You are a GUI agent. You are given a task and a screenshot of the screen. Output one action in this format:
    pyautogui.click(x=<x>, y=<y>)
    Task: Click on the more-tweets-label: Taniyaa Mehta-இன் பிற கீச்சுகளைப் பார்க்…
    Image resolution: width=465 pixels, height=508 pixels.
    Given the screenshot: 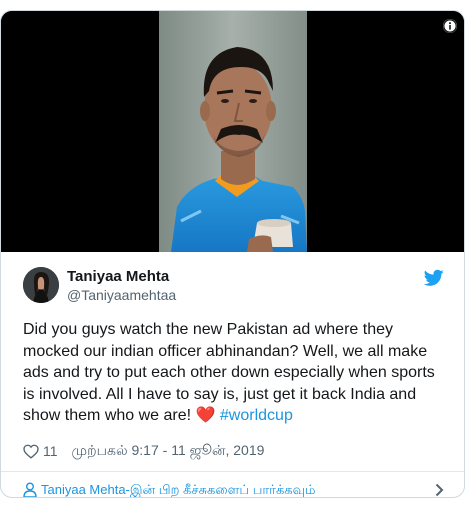 What is the action you would take?
    pyautogui.click(x=178, y=489)
    